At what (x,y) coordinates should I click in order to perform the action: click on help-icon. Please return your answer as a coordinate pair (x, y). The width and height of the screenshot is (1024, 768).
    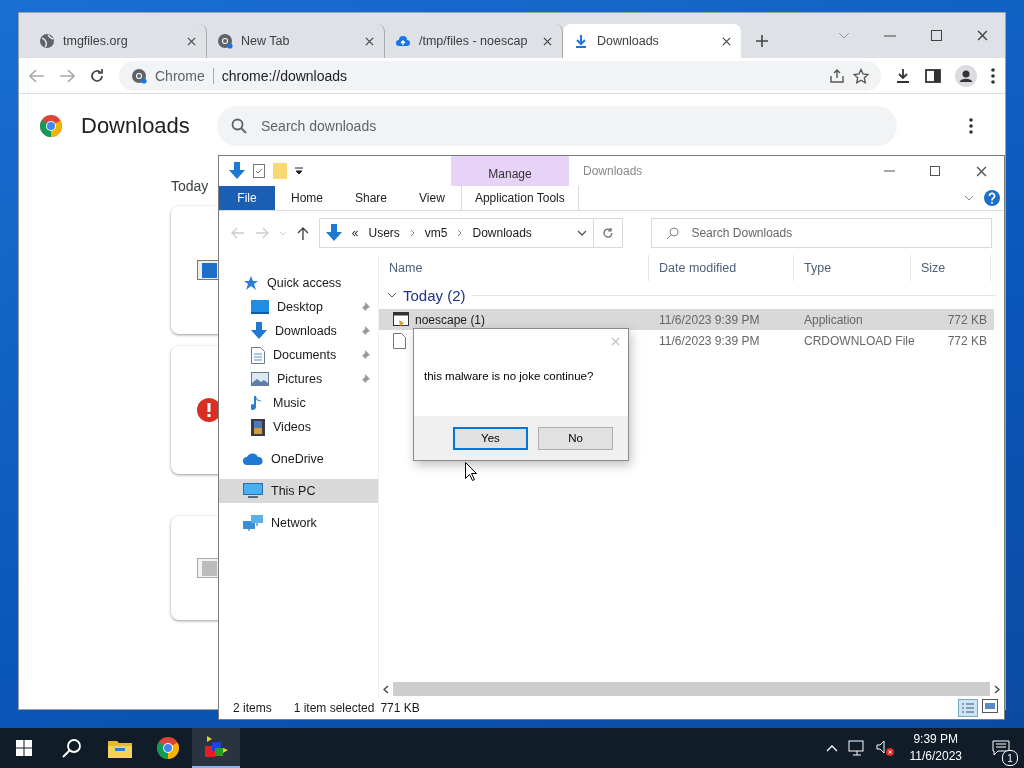
    Looking at the image, I should click on (992, 198).